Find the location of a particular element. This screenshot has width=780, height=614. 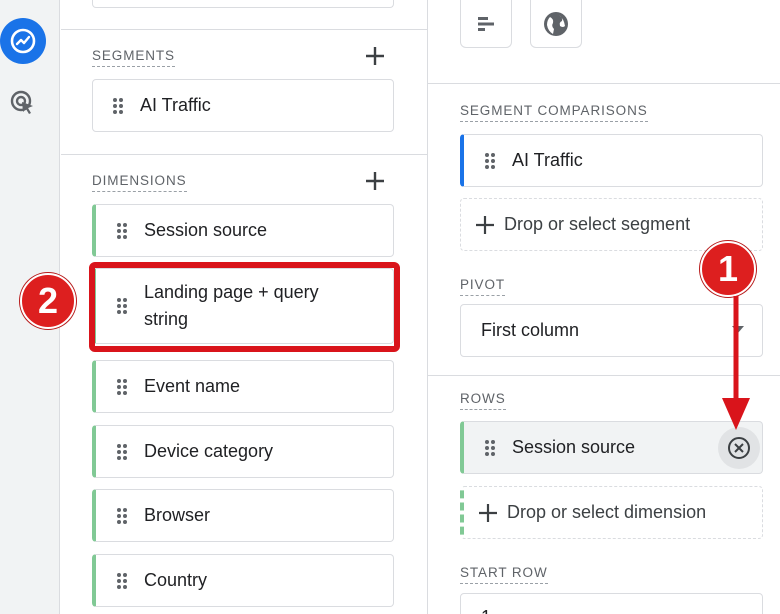

drop-dimension-target: Drop or select dimension is located at coordinates (611, 512).